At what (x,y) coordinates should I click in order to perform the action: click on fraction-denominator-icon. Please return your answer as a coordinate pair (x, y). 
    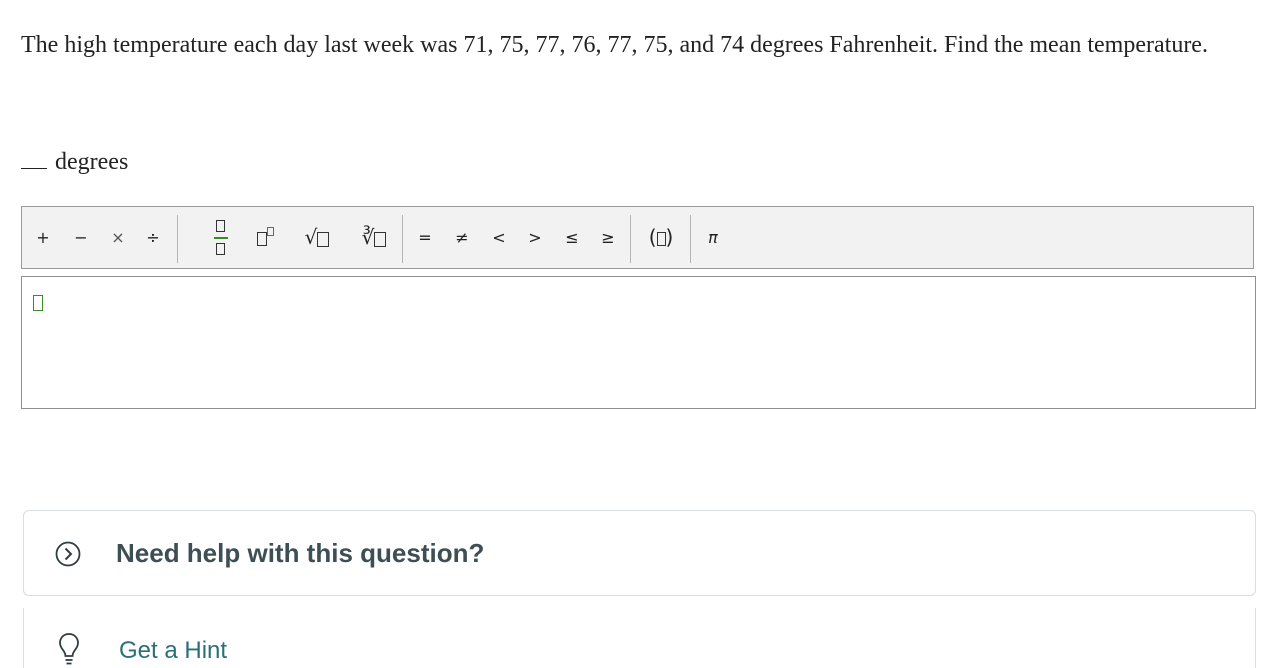
    Looking at the image, I should click on (220, 249).